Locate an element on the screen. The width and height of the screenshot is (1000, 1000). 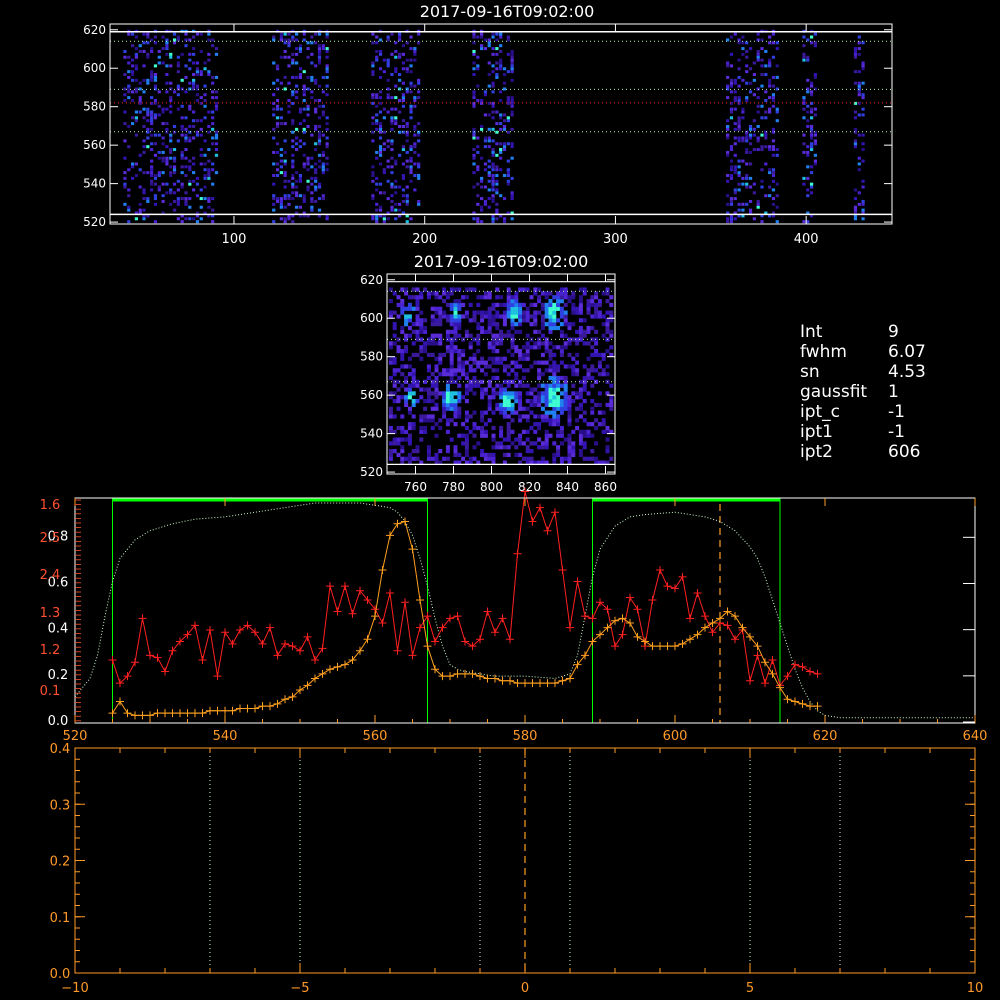
orange-series-point is located at coordinates (232, 710).